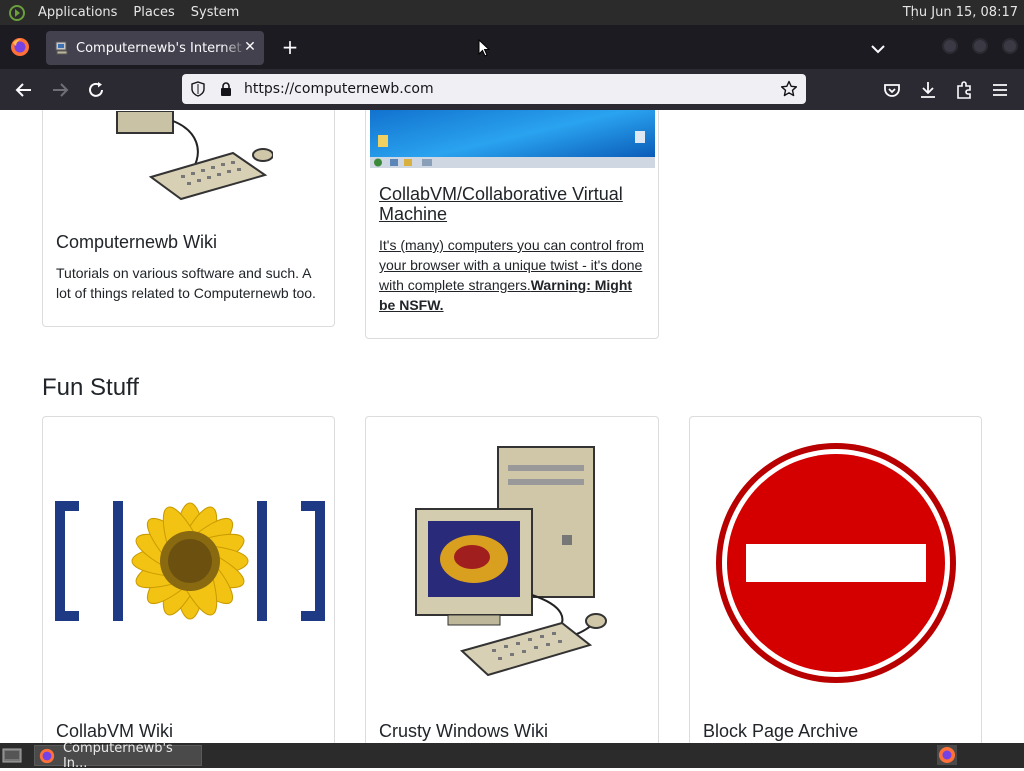  I want to click on system-menu: System, so click(215, 12).